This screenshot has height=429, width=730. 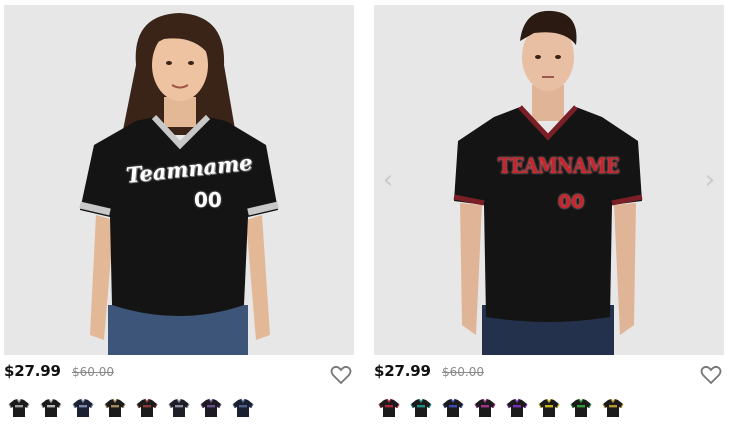 What do you see at coordinates (388, 180) in the screenshot?
I see `chevron-left-icon: ‹` at bounding box center [388, 180].